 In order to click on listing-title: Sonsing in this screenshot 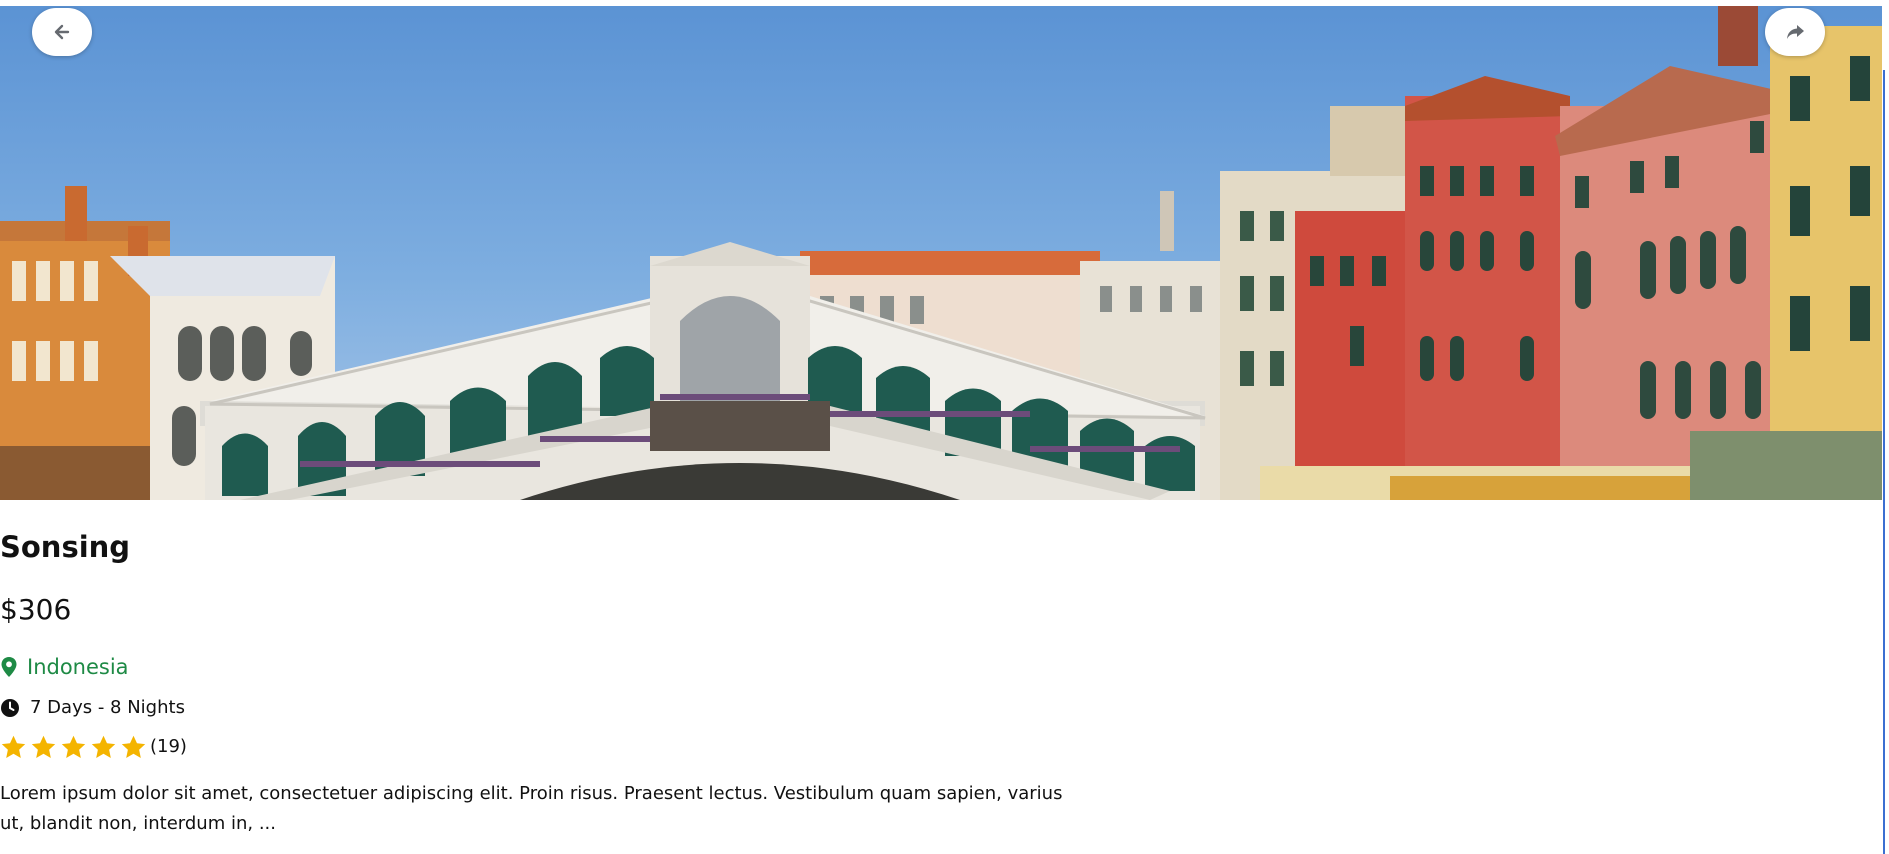, I will do `click(65, 547)`.